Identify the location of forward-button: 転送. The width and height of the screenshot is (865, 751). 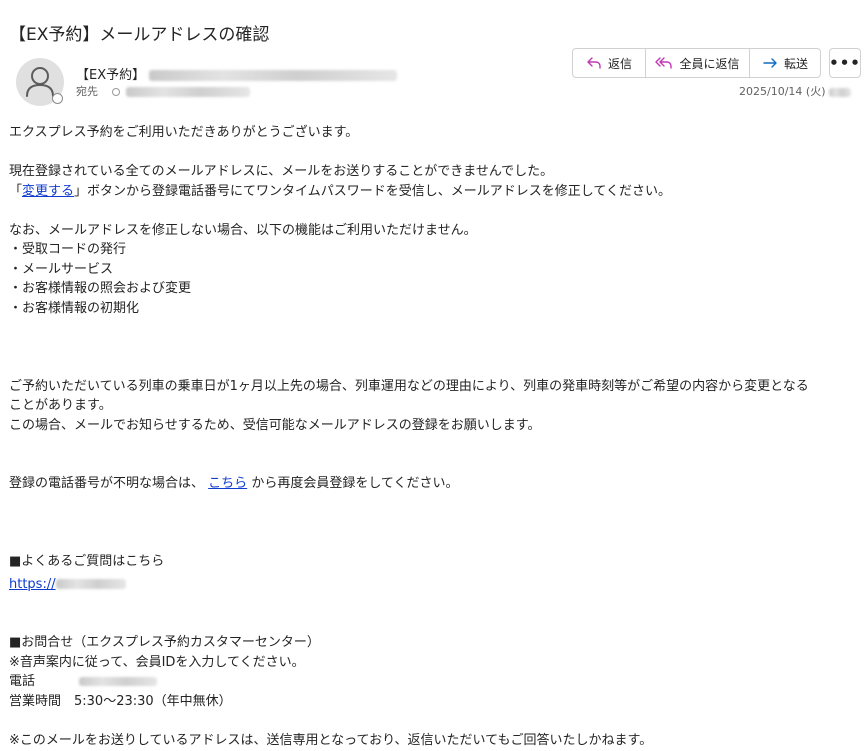
(784, 63).